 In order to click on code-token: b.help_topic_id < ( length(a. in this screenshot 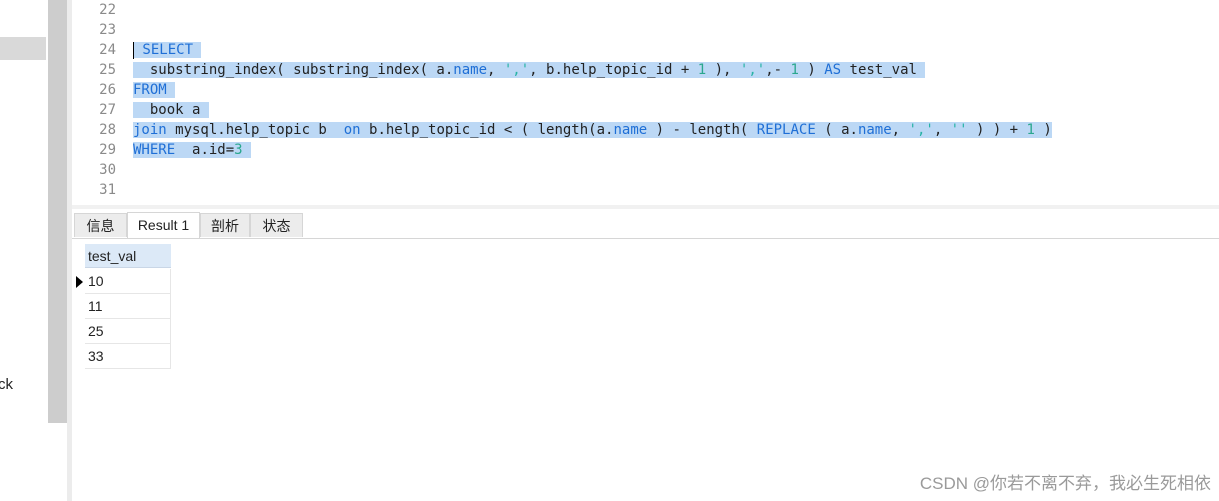, I will do `click(487, 130)`.